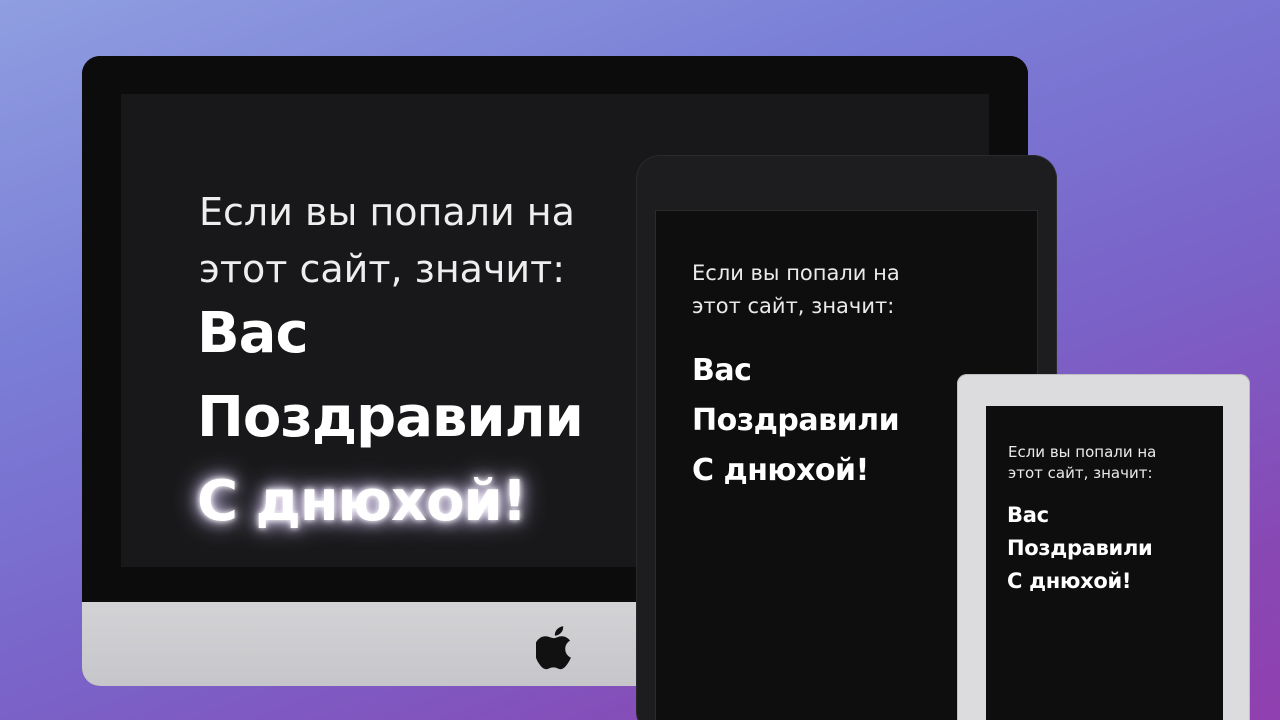 Image resolution: width=1280 pixels, height=720 pixels. I want to click on tablet-headline-line-1: Вас, so click(722, 370).